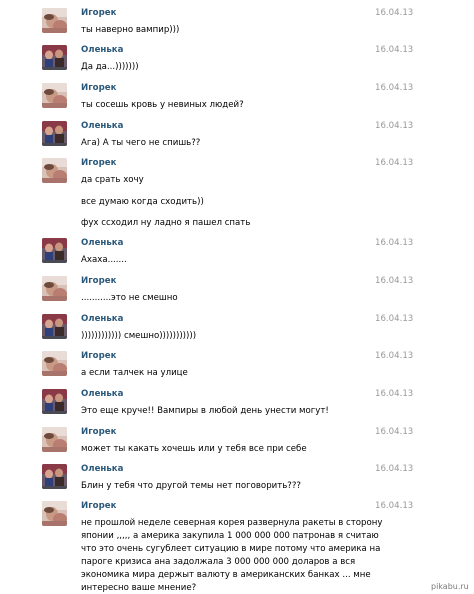  I want to click on message-text: да срать хочу, so click(112, 180).